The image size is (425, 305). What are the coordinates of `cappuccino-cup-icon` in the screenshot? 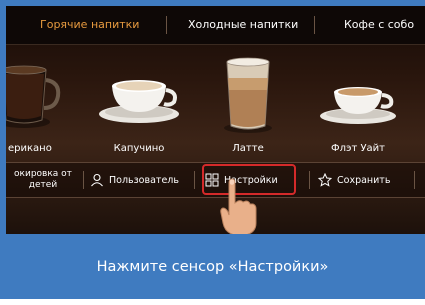 It's located at (139, 101).